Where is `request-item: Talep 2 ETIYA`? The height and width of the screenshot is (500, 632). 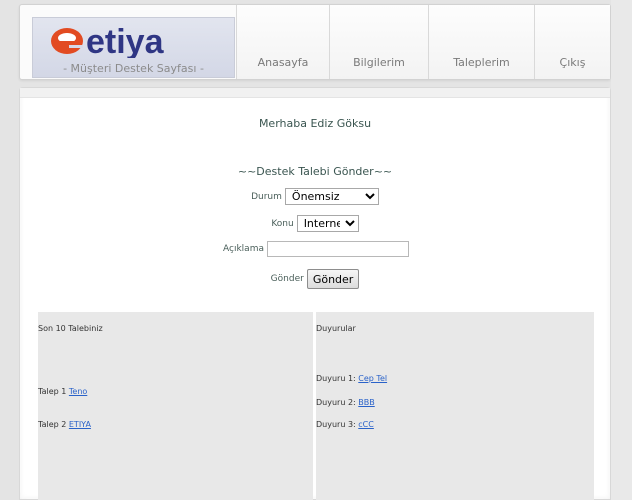
request-item: Talep 2 ETIYA is located at coordinates (64, 424).